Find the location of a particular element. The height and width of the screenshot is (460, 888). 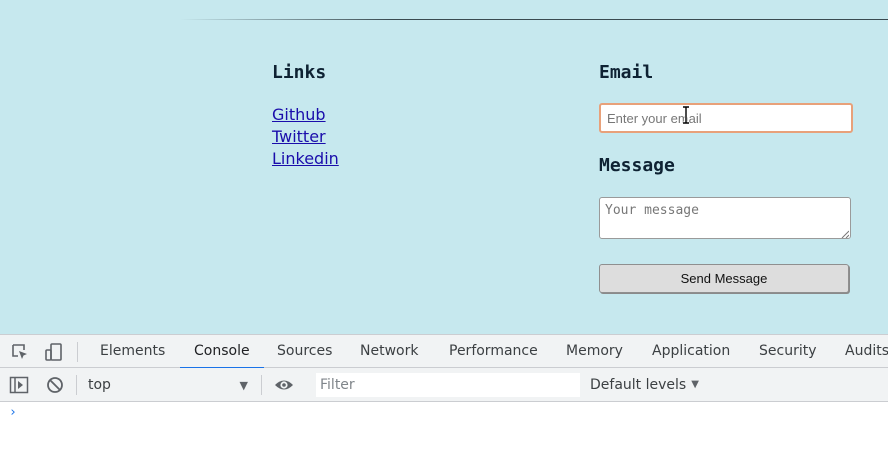

inspect-element-icon is located at coordinates (20, 352).